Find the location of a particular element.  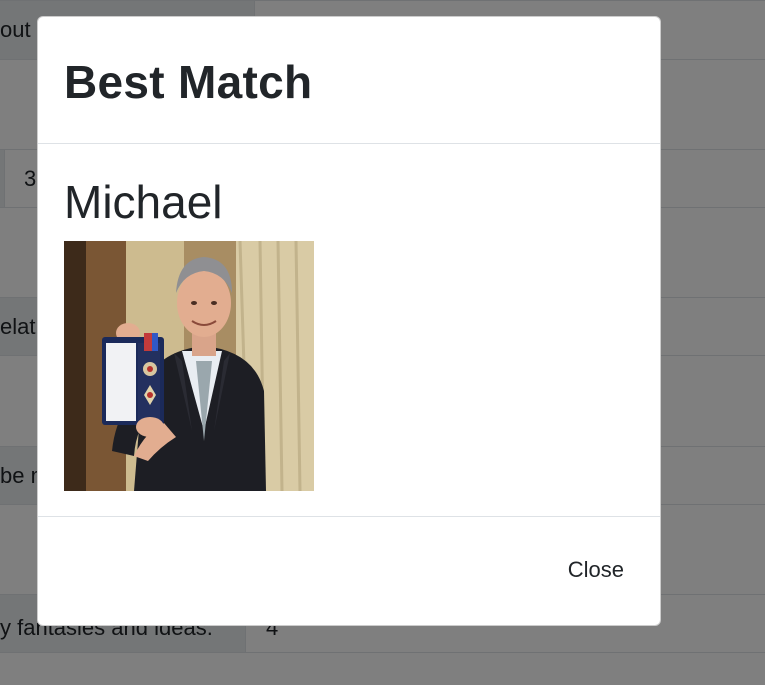

close-button: Close is located at coordinates (596, 570).